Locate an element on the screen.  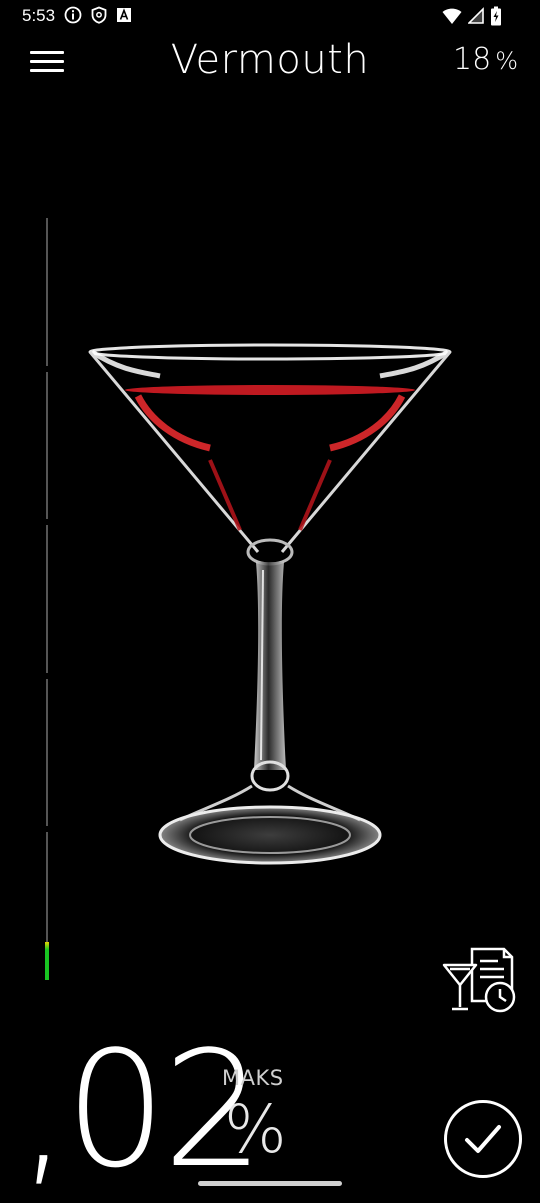
status-icons-left is located at coordinates (98, 15).